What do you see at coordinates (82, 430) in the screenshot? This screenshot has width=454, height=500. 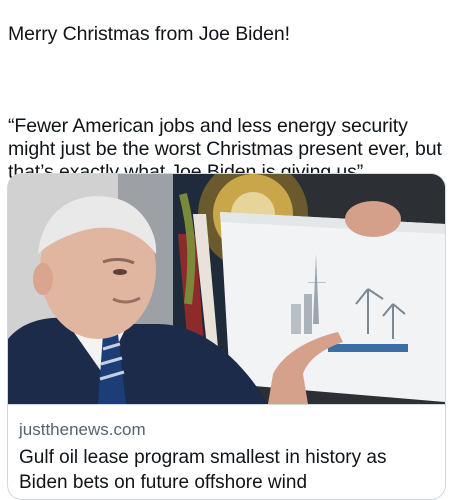 I see `link-domain: justthenews.com` at bounding box center [82, 430].